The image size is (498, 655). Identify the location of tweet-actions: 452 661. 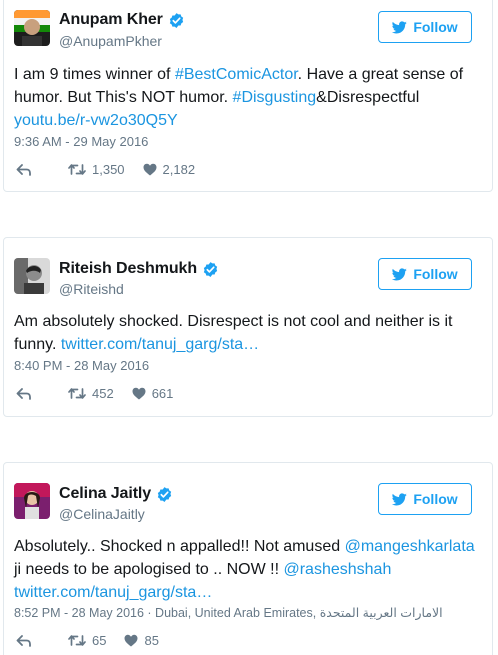
(103, 393).